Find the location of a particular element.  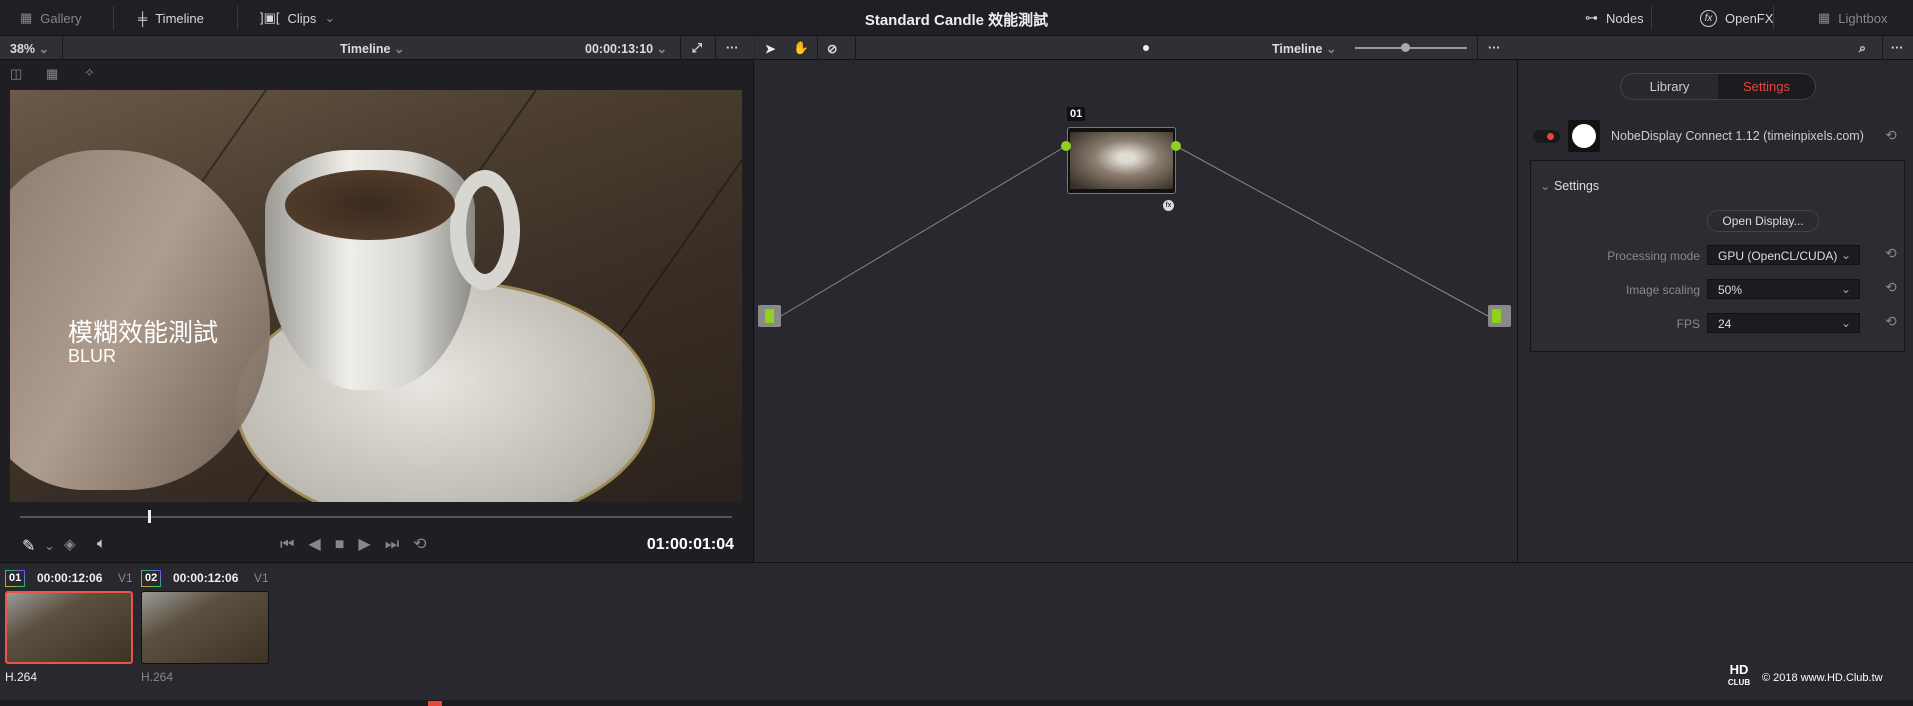

openfx-label: OpenFX is located at coordinates (1749, 18).